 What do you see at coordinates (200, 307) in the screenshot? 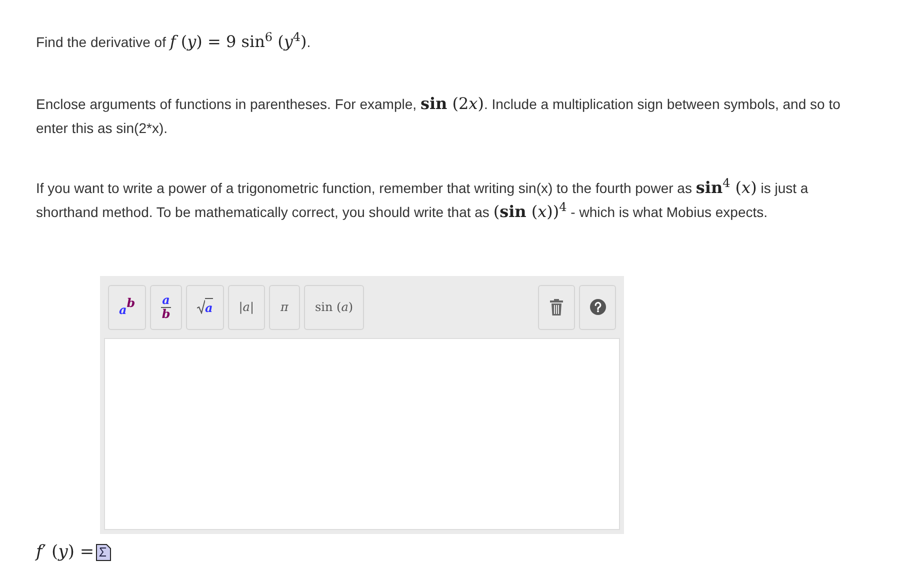
I see `radical-sign-icon` at bounding box center [200, 307].